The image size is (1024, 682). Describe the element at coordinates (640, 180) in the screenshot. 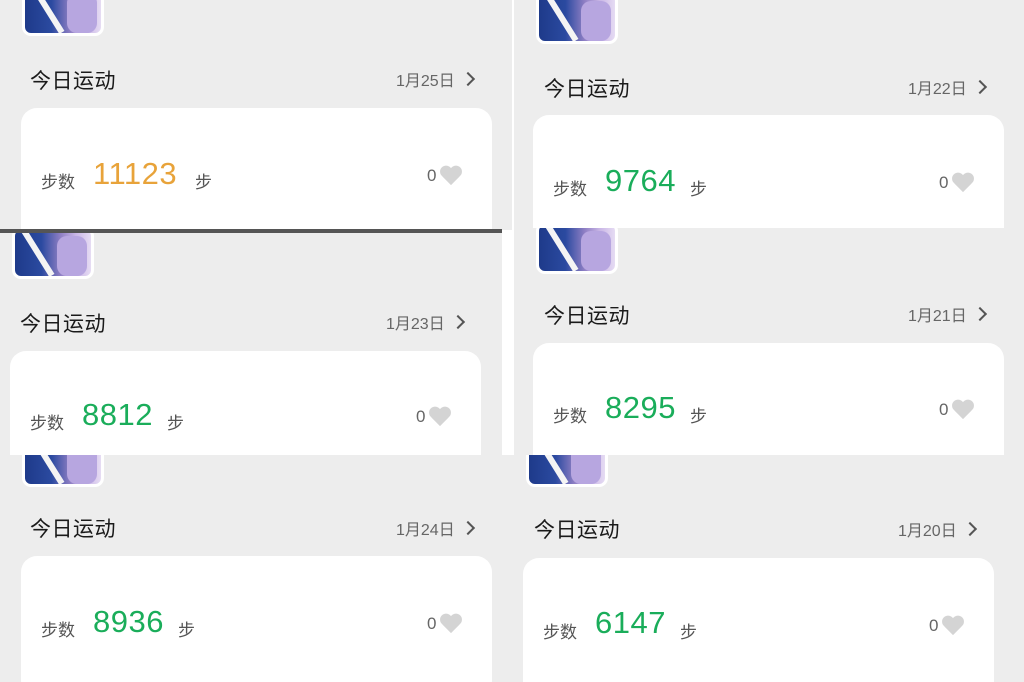

I see `steps-value: 9764` at that location.